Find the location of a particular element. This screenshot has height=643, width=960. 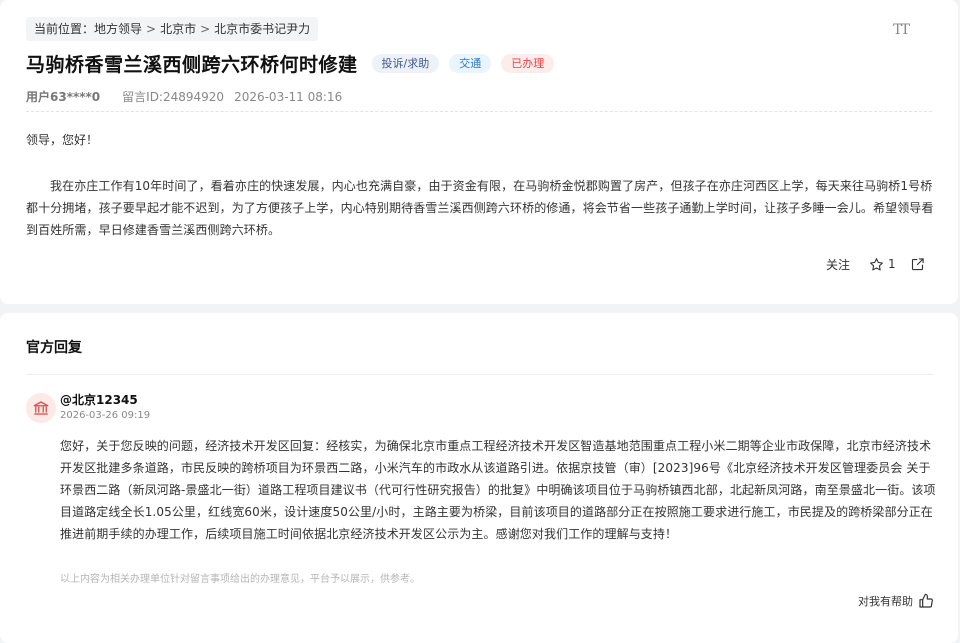

share-icon is located at coordinates (917, 263).